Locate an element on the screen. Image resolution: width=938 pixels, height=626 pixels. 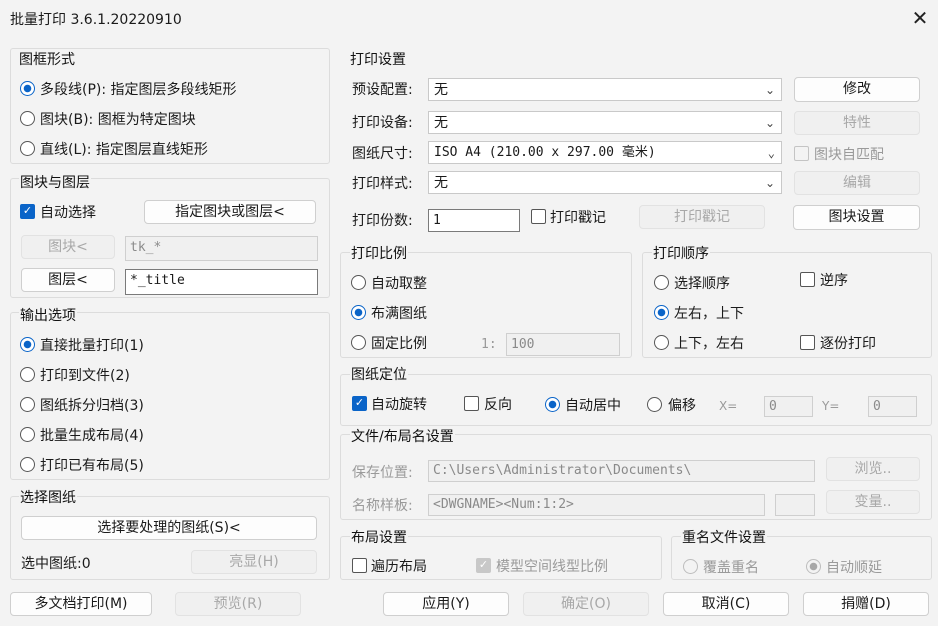
print-style-select: 无 ⌄ is located at coordinates (605, 182).